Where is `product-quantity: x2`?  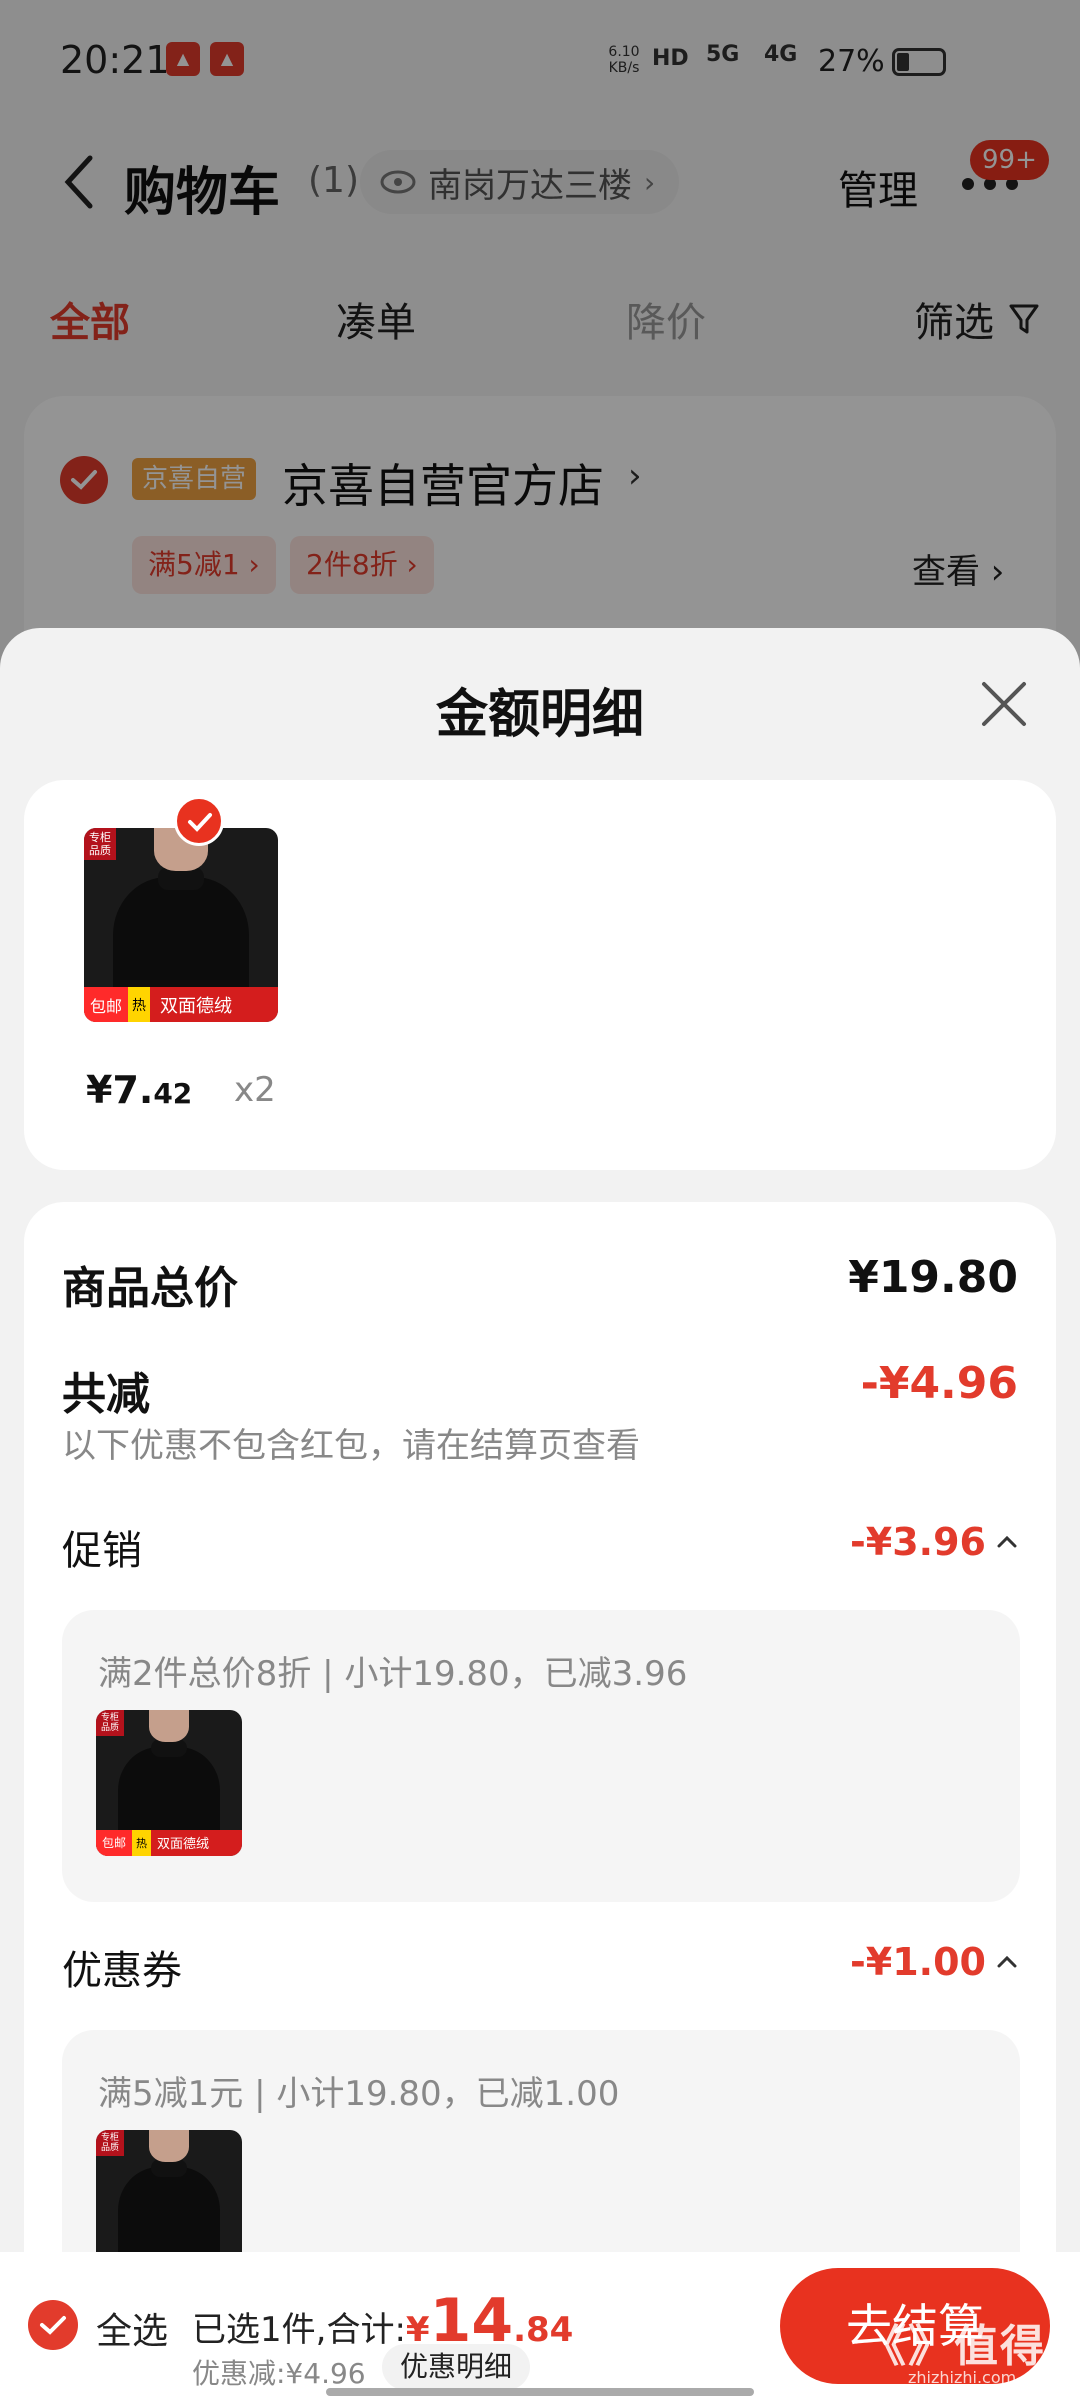 product-quantity: x2 is located at coordinates (255, 1090).